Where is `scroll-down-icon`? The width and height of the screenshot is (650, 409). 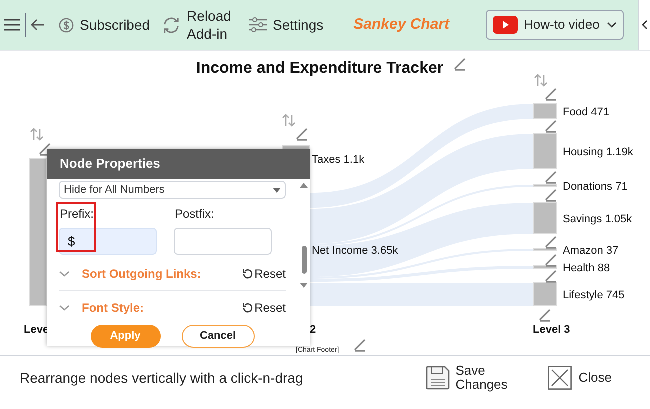 scroll-down-icon is located at coordinates (304, 285).